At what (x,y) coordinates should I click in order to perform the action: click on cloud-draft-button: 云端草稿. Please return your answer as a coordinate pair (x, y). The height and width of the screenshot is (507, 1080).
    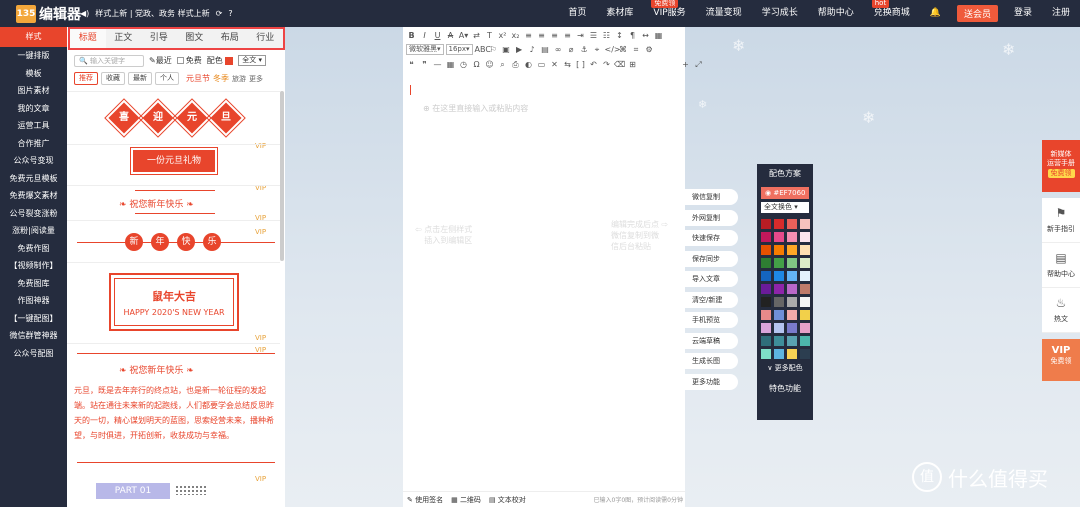
    Looking at the image, I should click on (711, 340).